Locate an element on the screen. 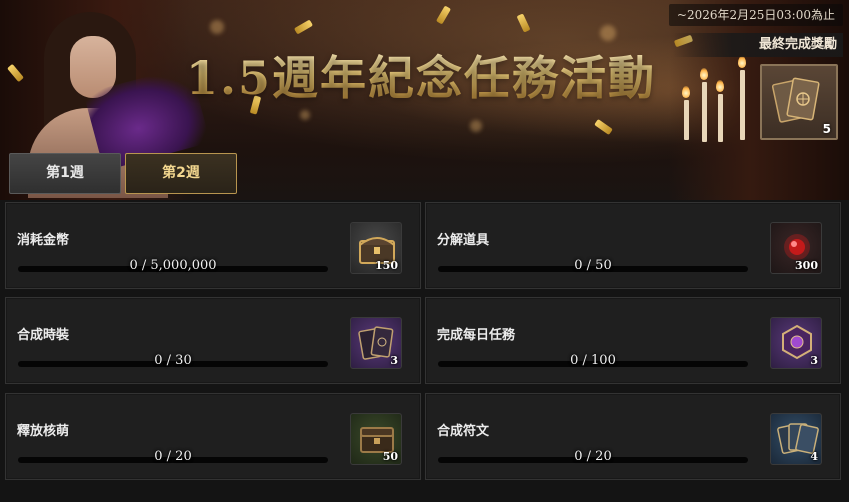 The width and height of the screenshot is (849, 502). mission-panel: 分解道具 0 / 50 300 is located at coordinates (633, 245).